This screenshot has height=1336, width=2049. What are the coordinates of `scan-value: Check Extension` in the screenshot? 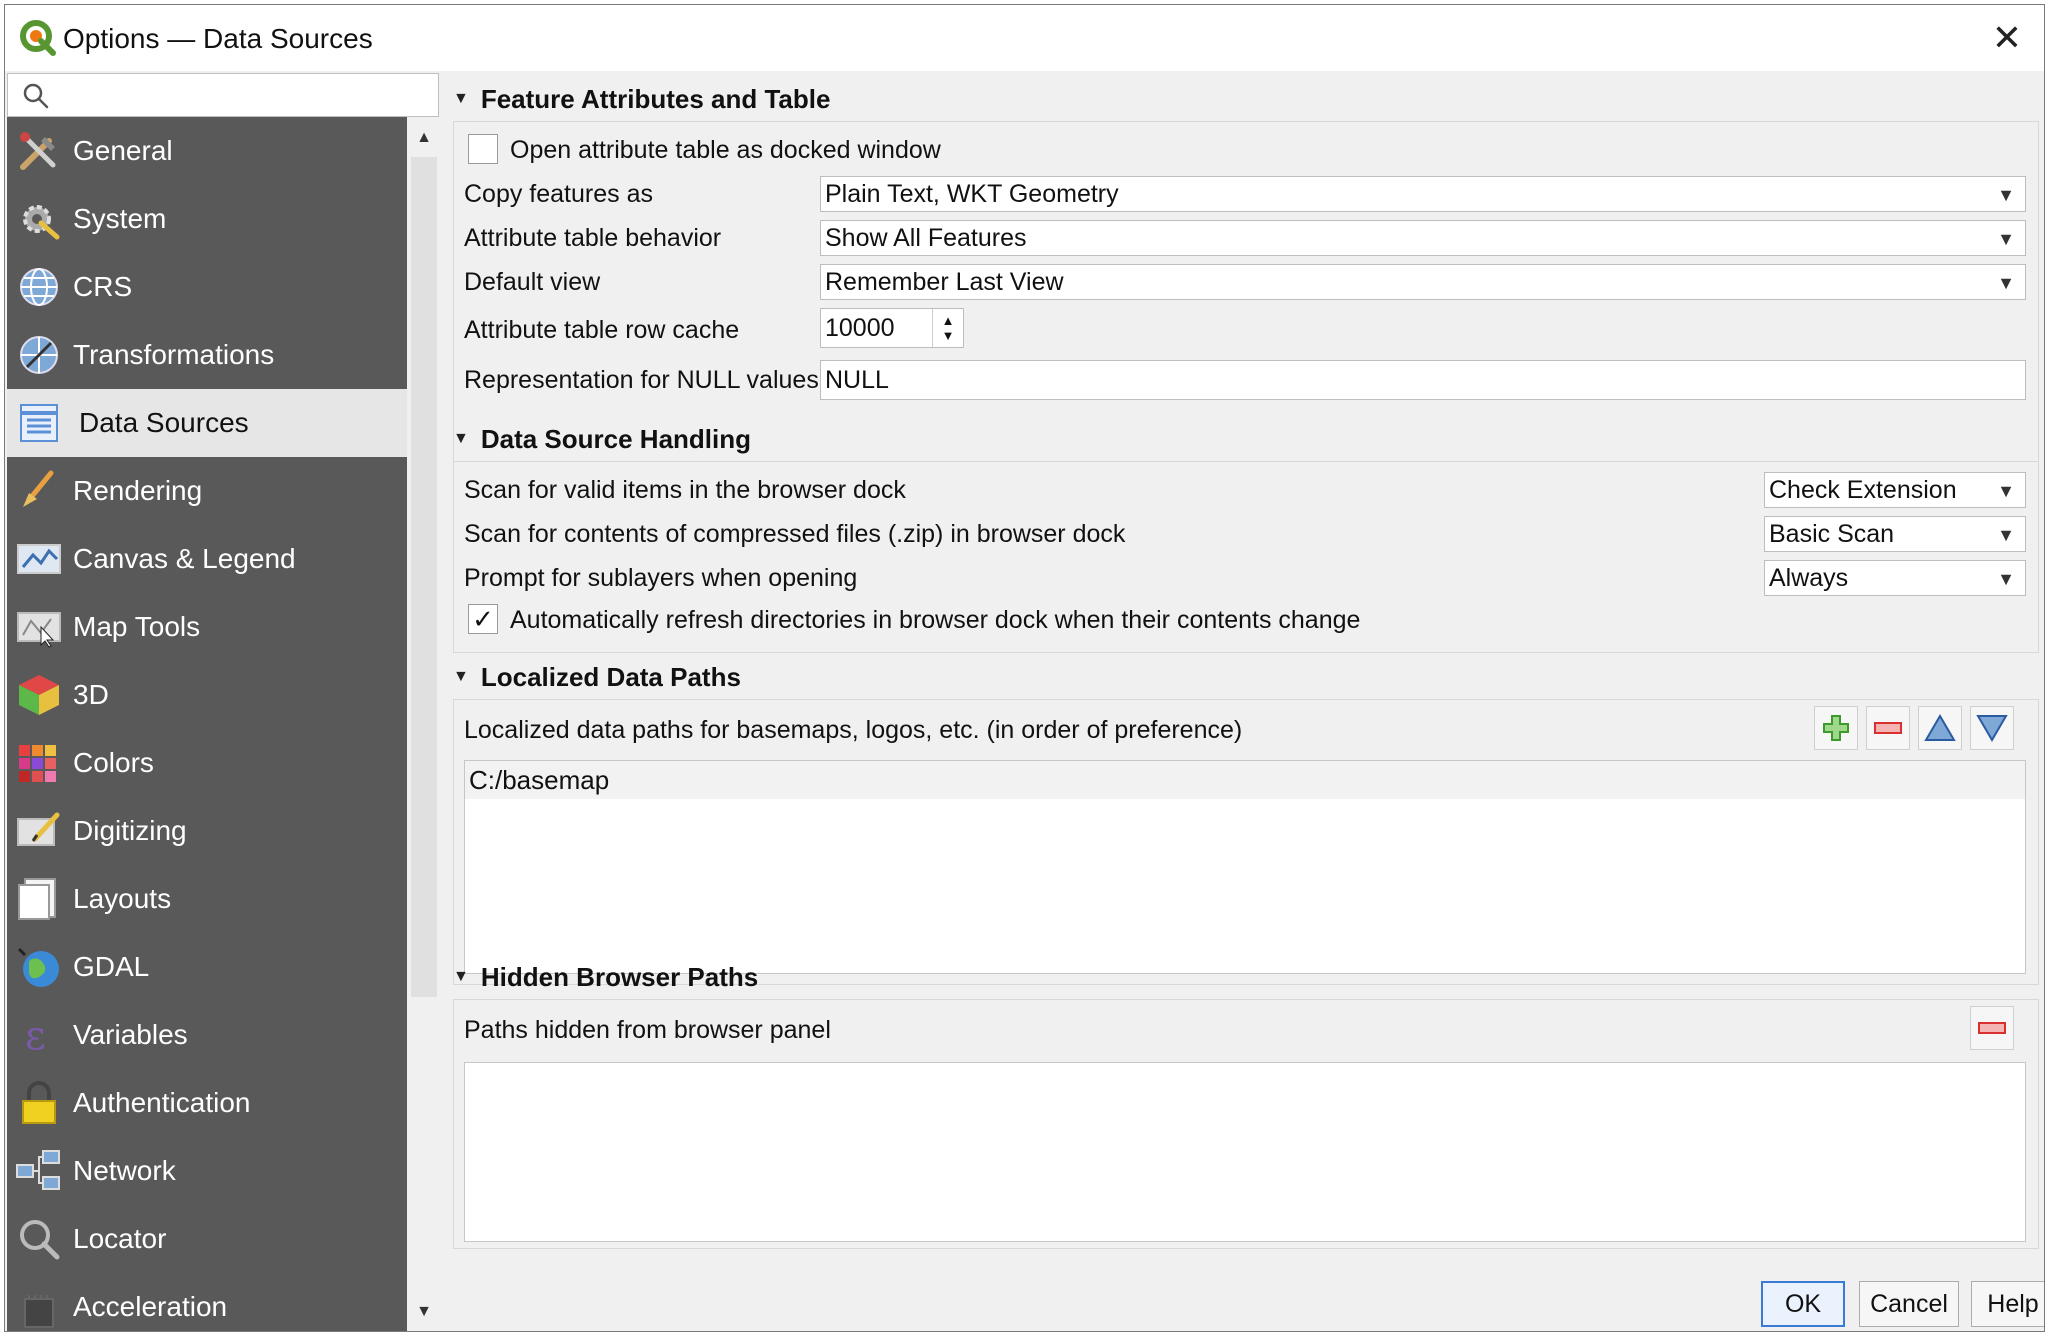 It's located at (1863, 490).